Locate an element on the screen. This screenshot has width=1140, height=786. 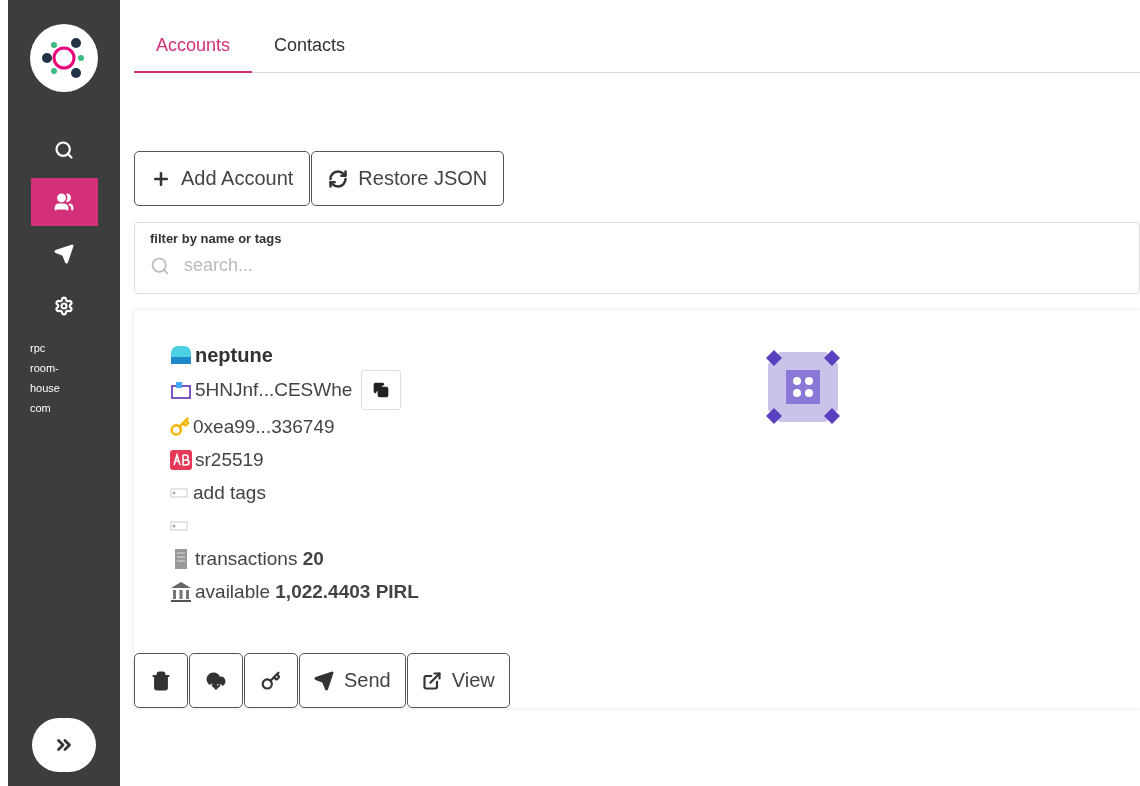
restore-json-button: Restore JSON is located at coordinates (408, 178).